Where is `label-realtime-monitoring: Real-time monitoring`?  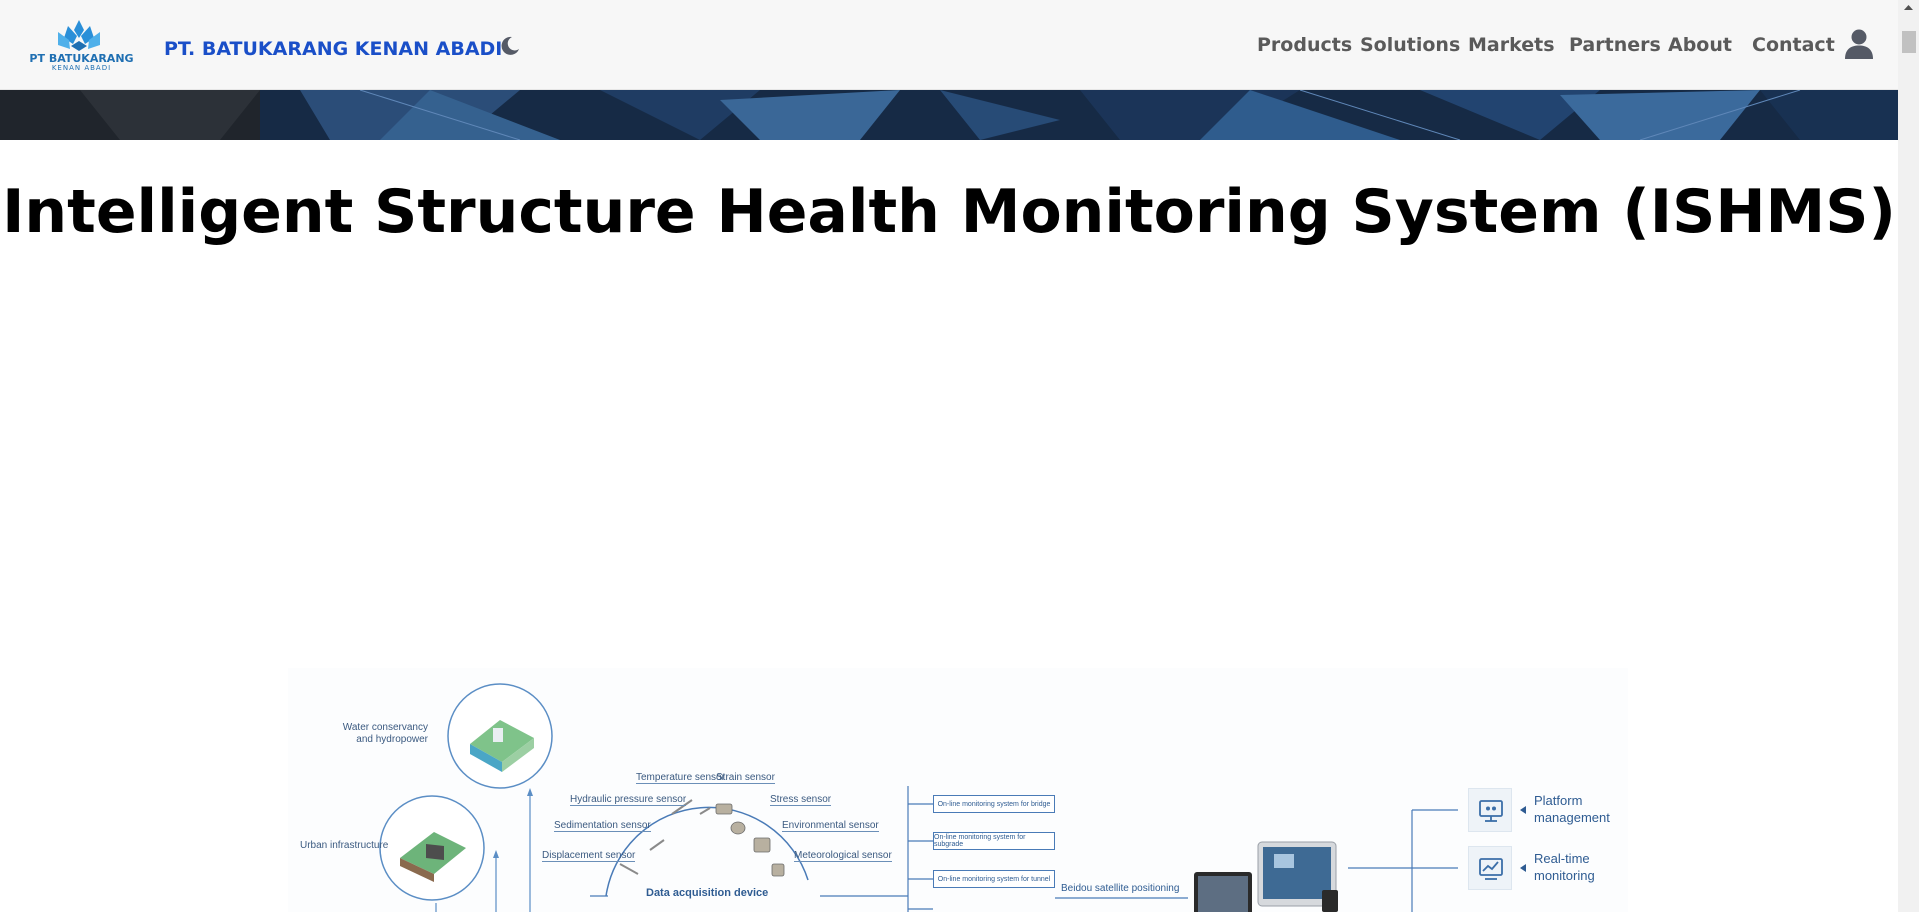 label-realtime-monitoring: Real-time monitoring is located at coordinates (1564, 867).